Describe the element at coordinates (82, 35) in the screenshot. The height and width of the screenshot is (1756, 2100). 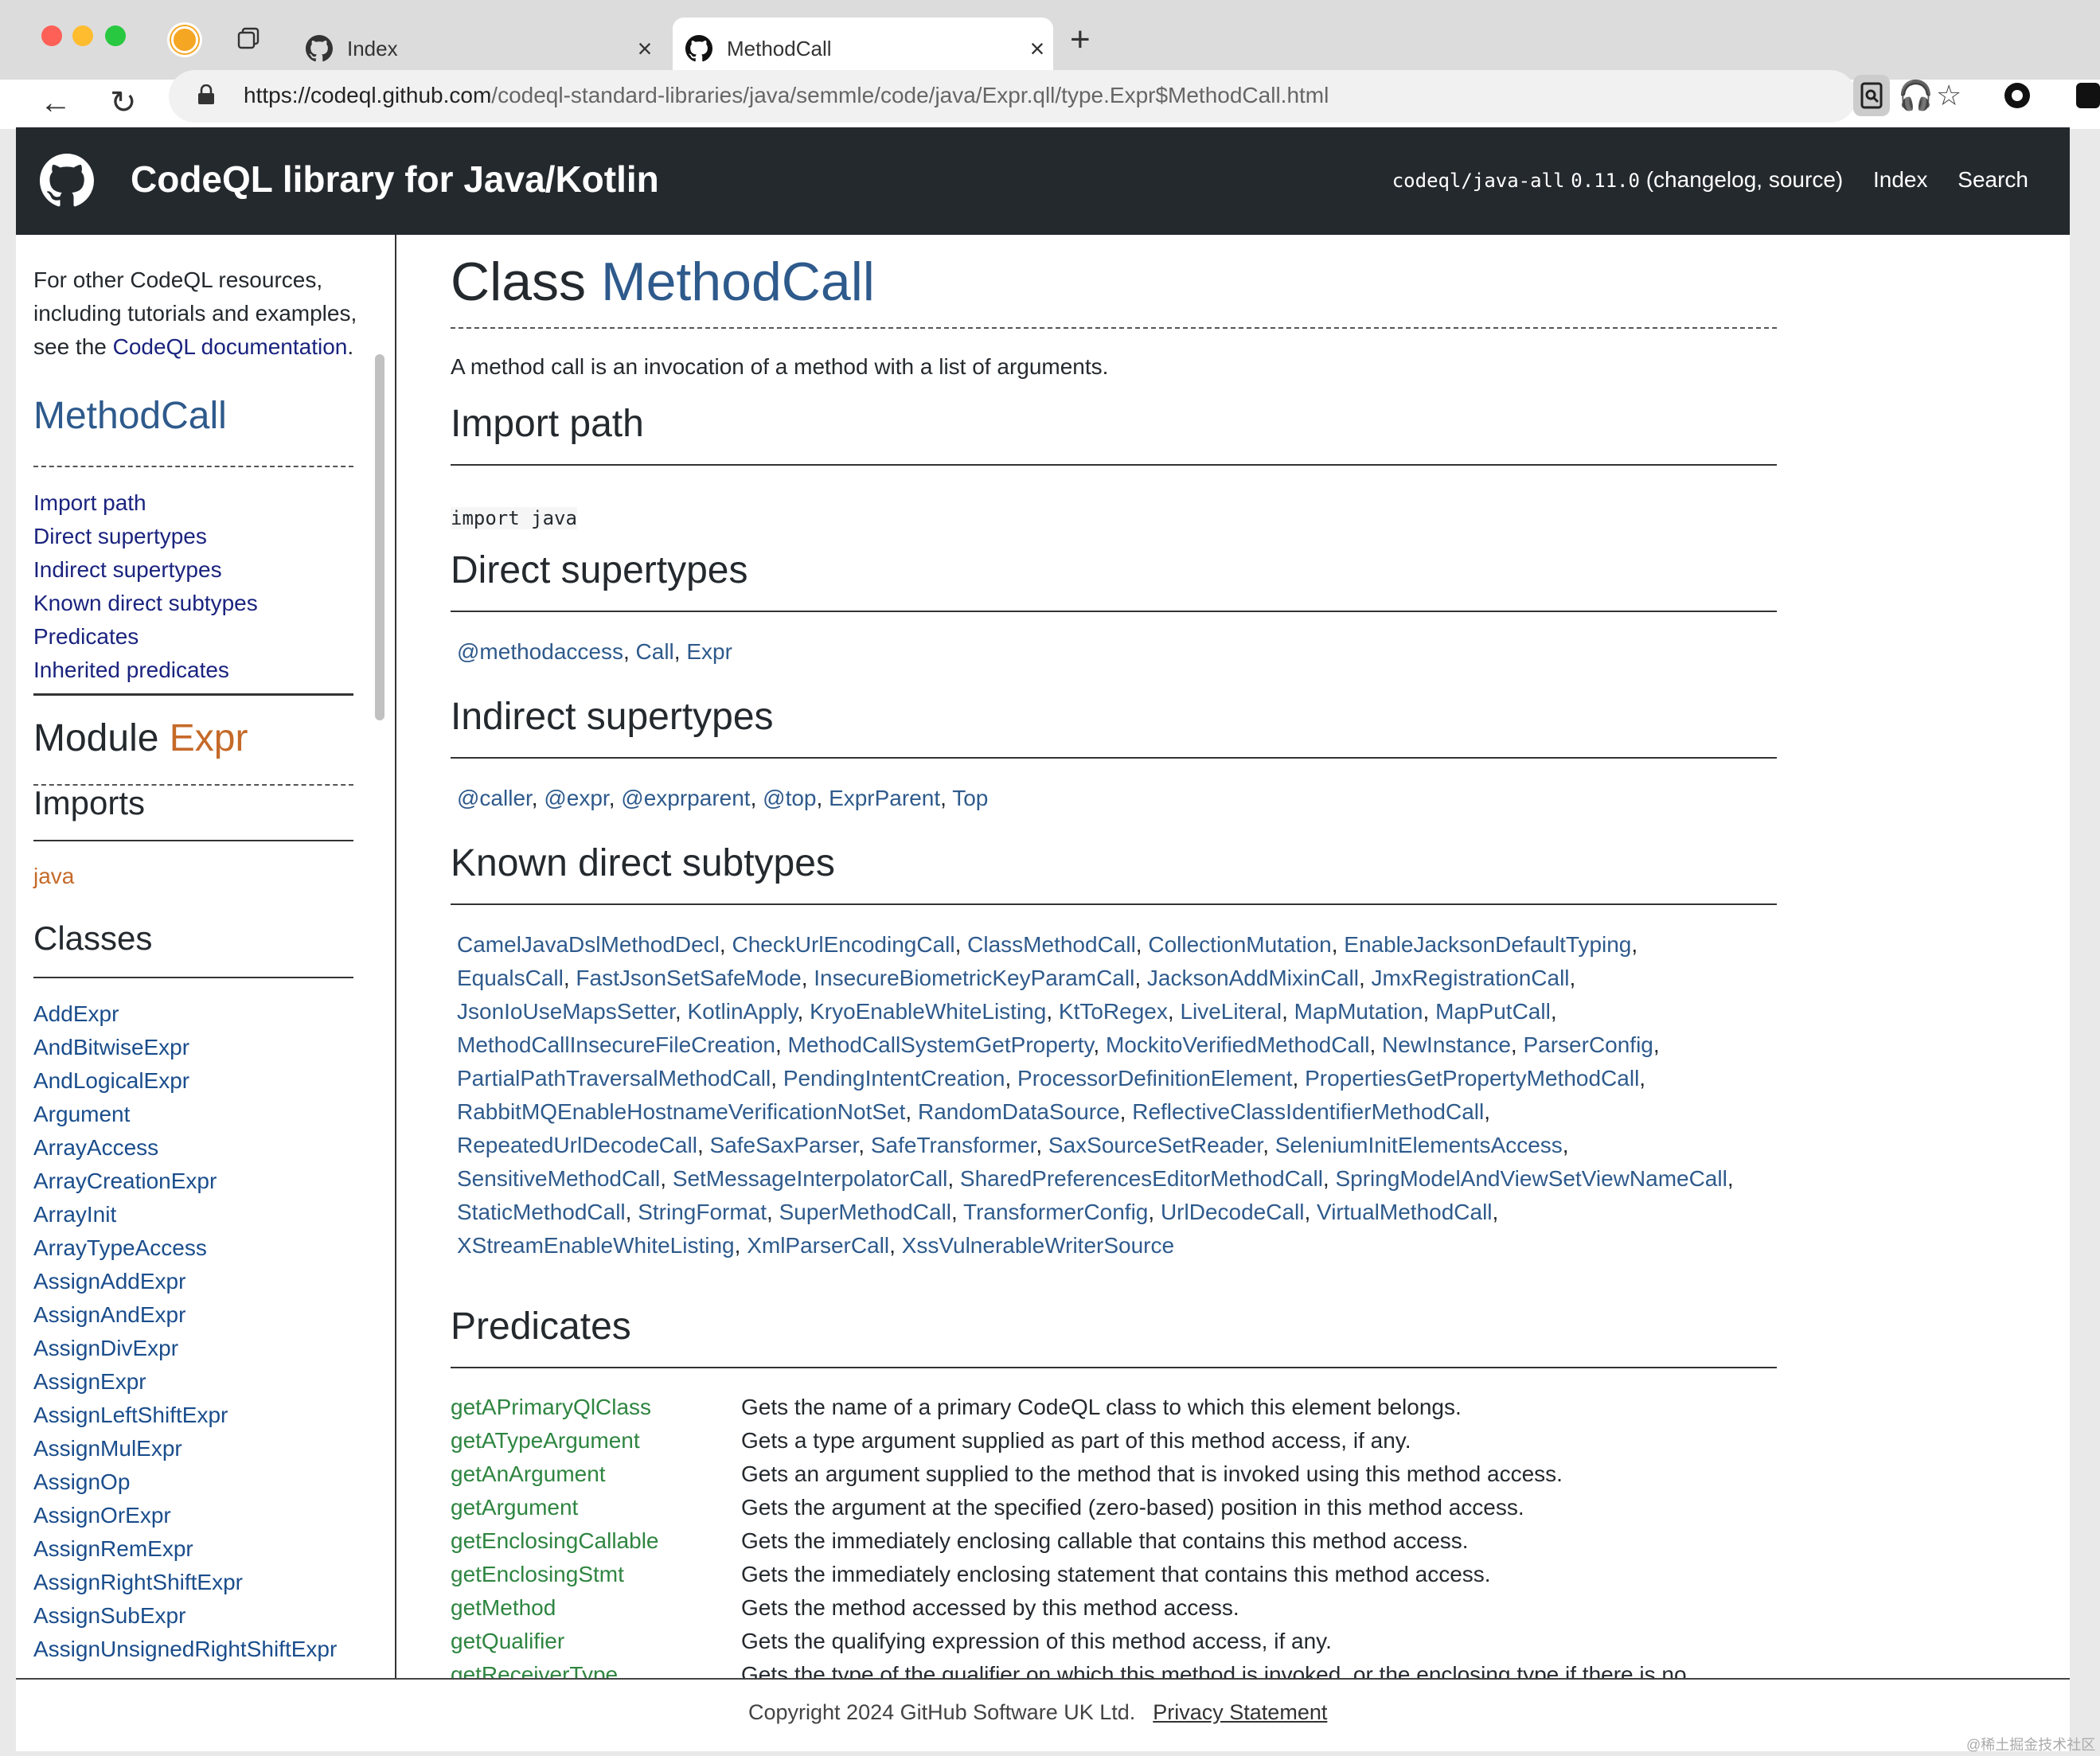
I see `window-minimize-button` at that location.